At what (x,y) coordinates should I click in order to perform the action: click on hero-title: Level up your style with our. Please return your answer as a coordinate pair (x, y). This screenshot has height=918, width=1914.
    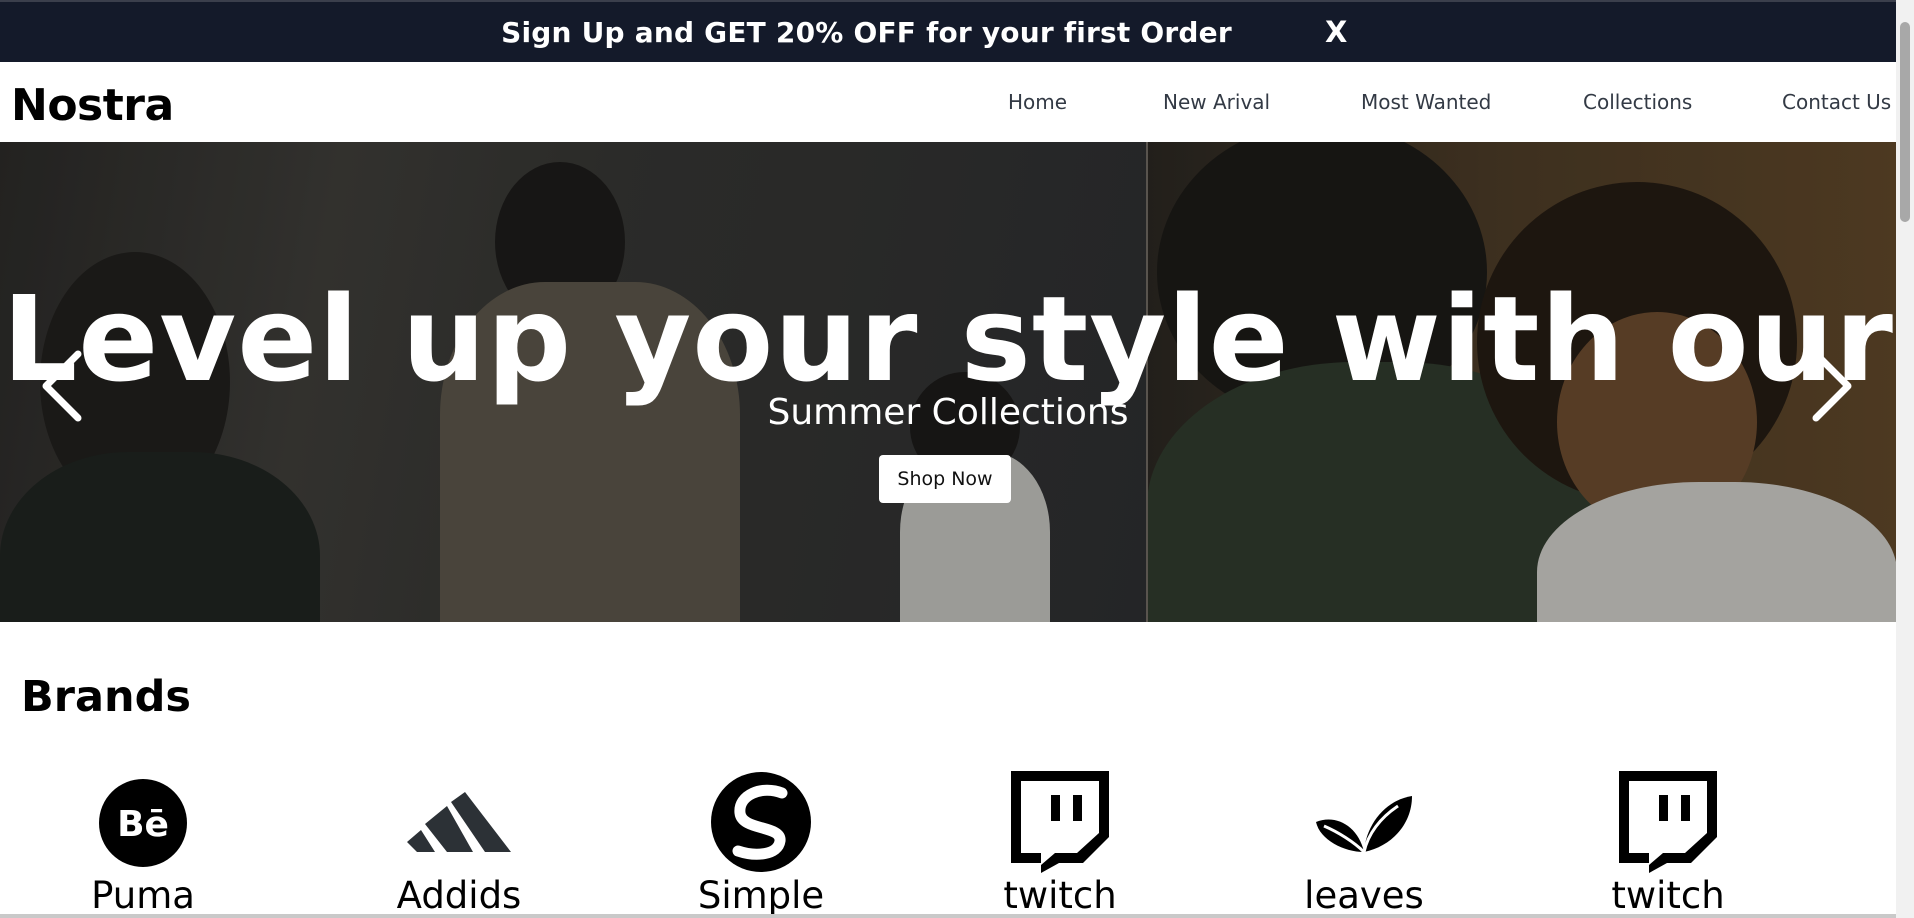
    Looking at the image, I should click on (948, 339).